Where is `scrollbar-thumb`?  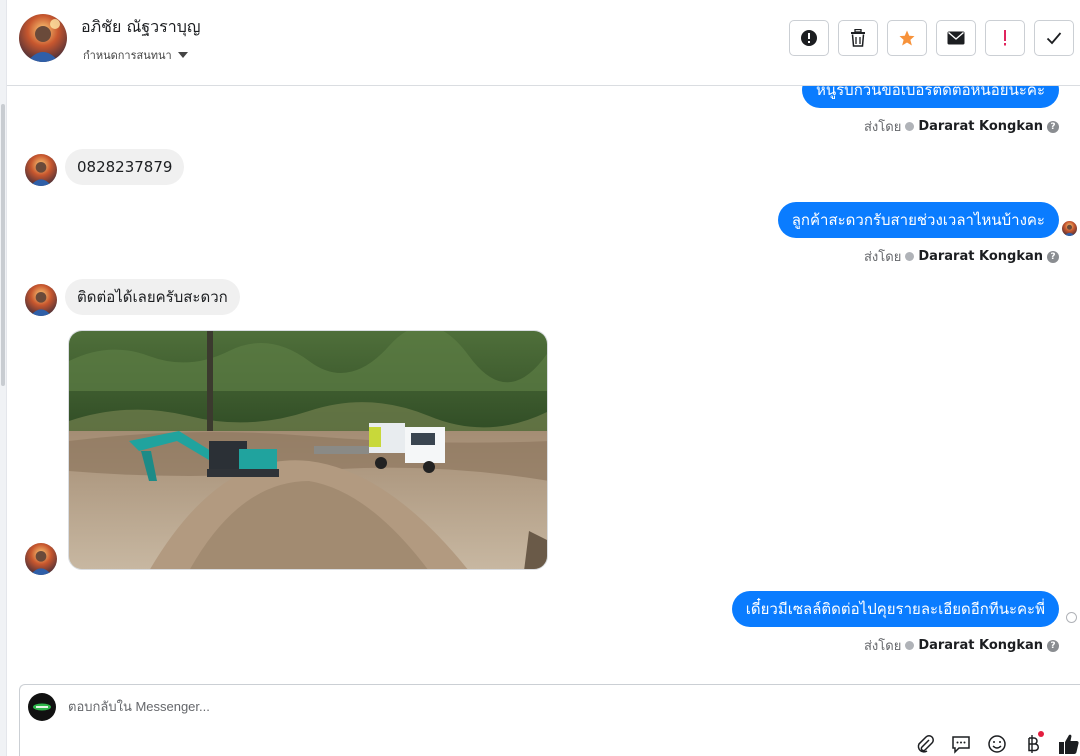
scrollbar-thumb is located at coordinates (3, 245).